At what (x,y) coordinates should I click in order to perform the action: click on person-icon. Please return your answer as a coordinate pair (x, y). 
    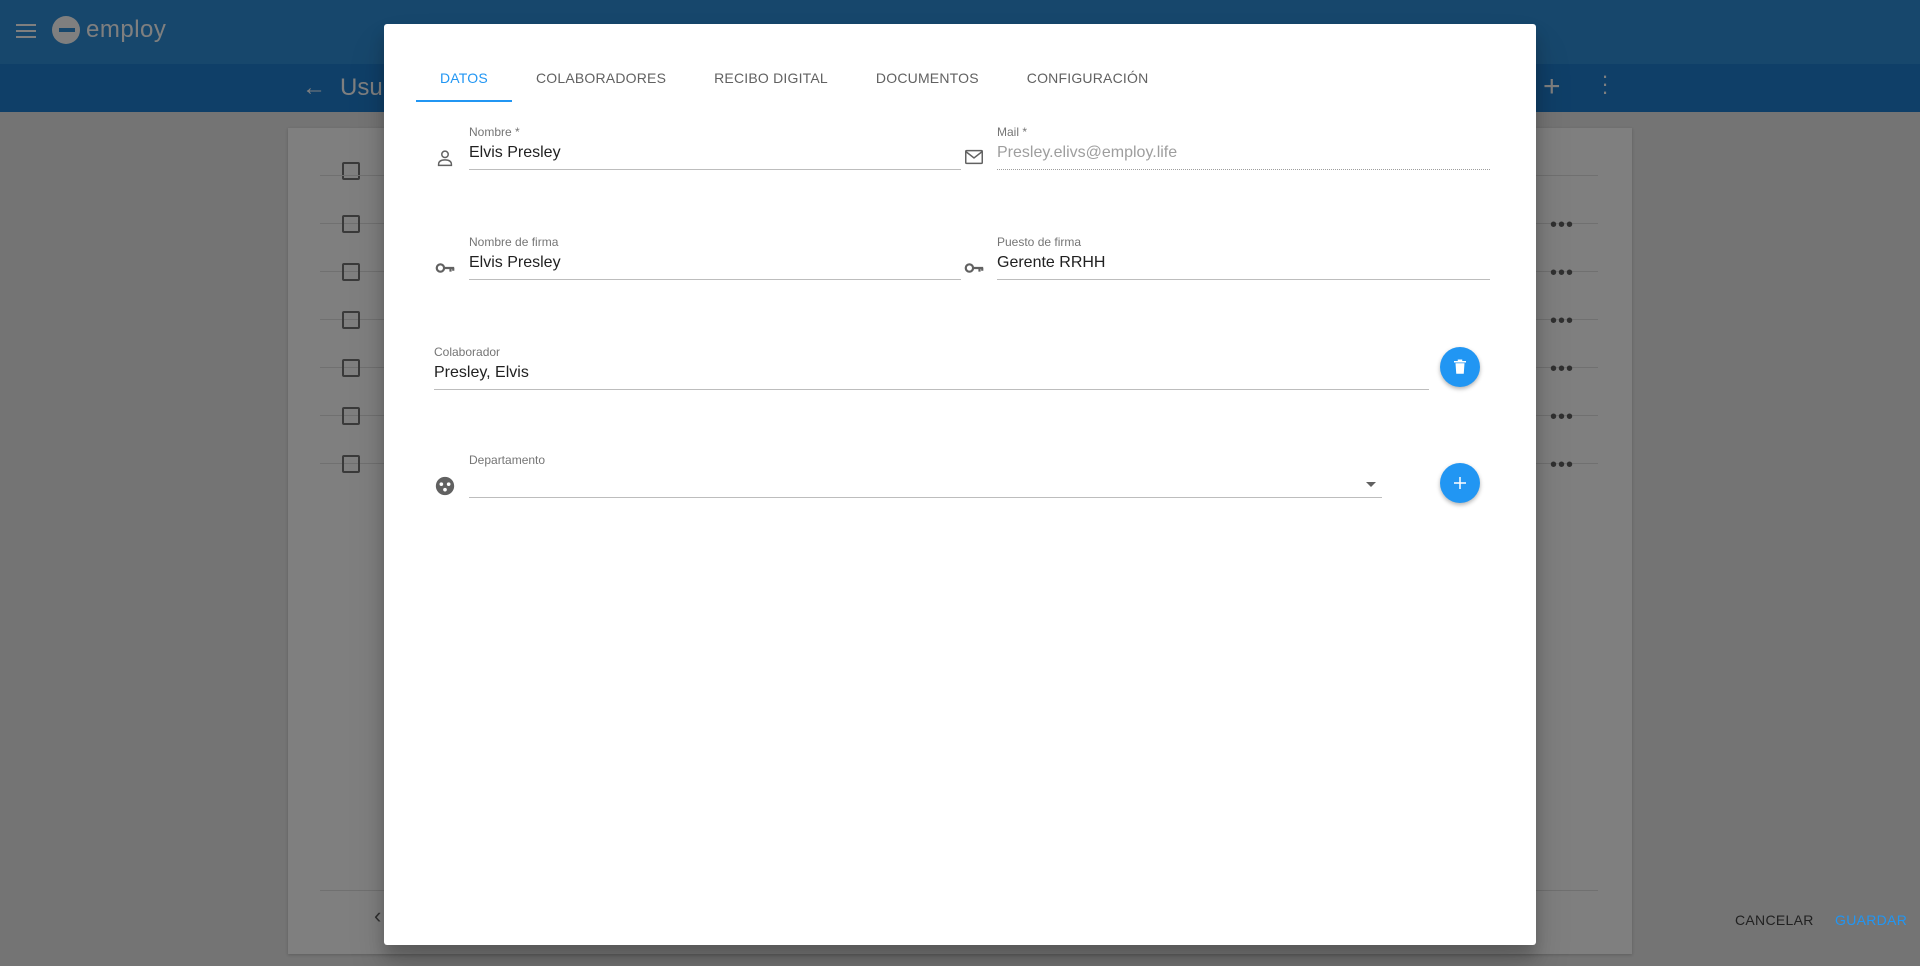
    Looking at the image, I should click on (445, 158).